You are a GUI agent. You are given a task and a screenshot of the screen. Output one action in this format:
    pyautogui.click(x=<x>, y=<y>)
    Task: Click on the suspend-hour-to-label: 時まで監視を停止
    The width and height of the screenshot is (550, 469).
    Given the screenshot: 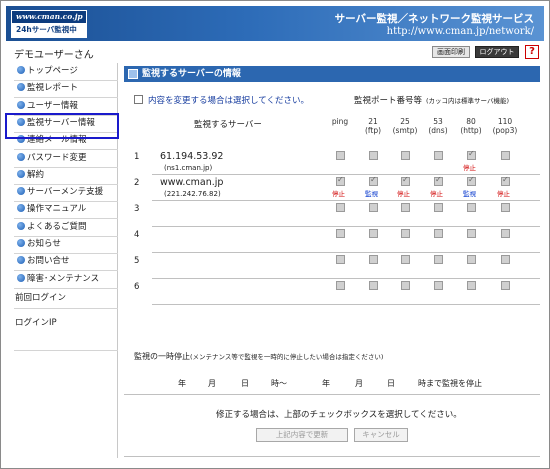 What is the action you would take?
    pyautogui.click(x=450, y=383)
    